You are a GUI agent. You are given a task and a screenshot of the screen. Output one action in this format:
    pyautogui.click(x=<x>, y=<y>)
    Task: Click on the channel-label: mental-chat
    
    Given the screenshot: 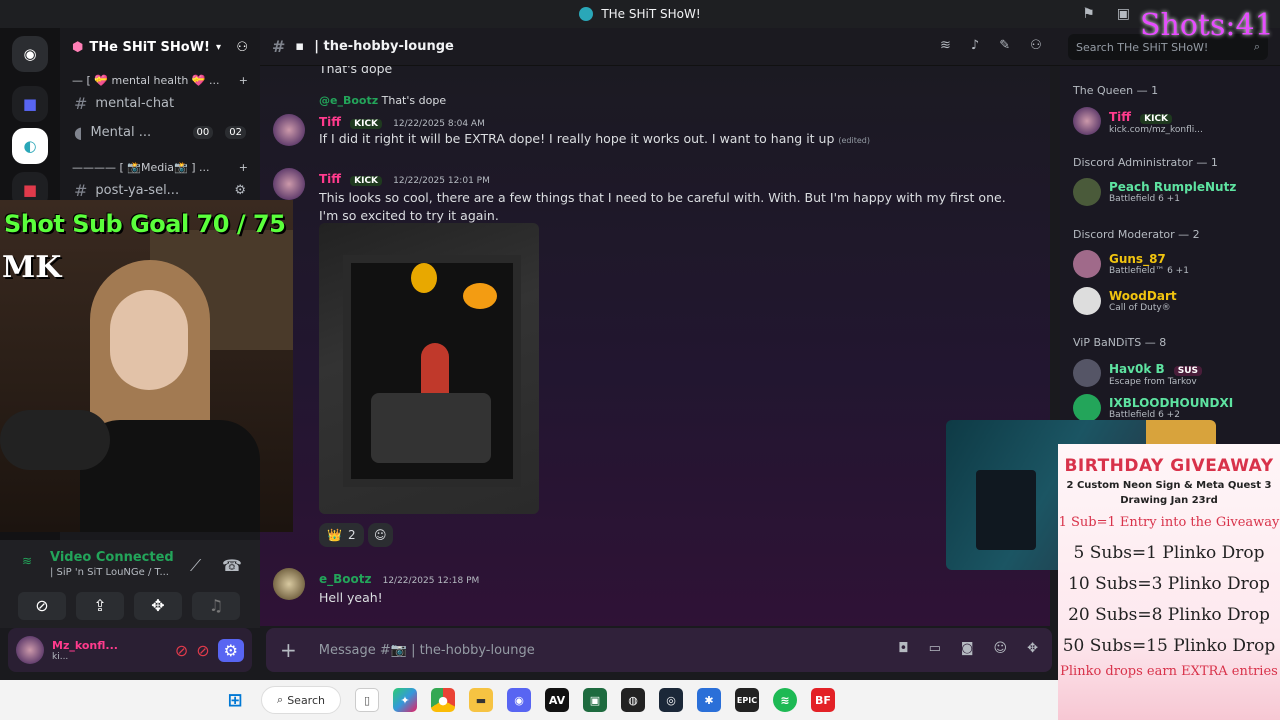 What is the action you would take?
    pyautogui.click(x=135, y=103)
    